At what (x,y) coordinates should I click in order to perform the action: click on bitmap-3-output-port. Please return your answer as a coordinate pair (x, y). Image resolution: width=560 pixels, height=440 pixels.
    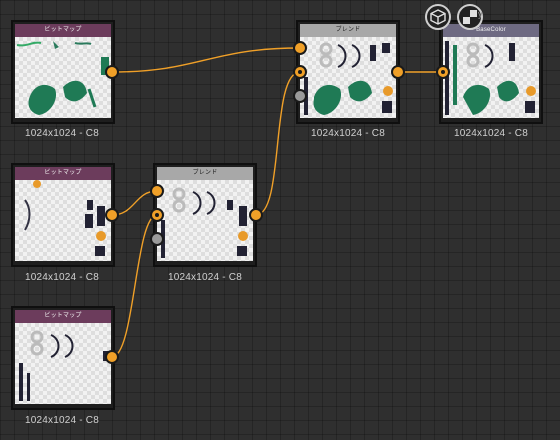
    Looking at the image, I should click on (112, 357).